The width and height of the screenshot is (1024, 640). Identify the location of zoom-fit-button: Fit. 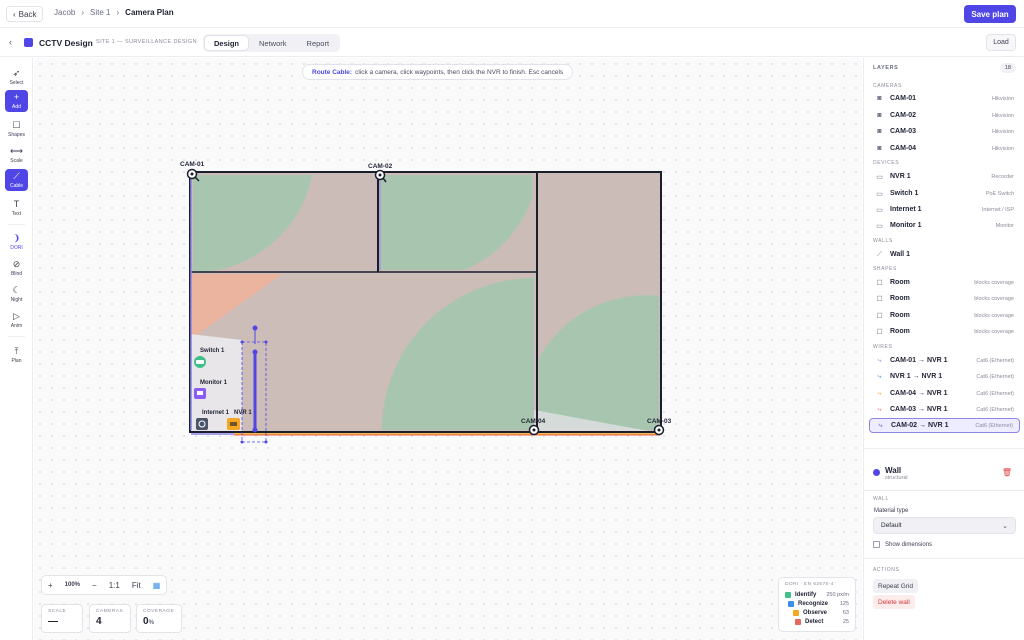
(136, 585).